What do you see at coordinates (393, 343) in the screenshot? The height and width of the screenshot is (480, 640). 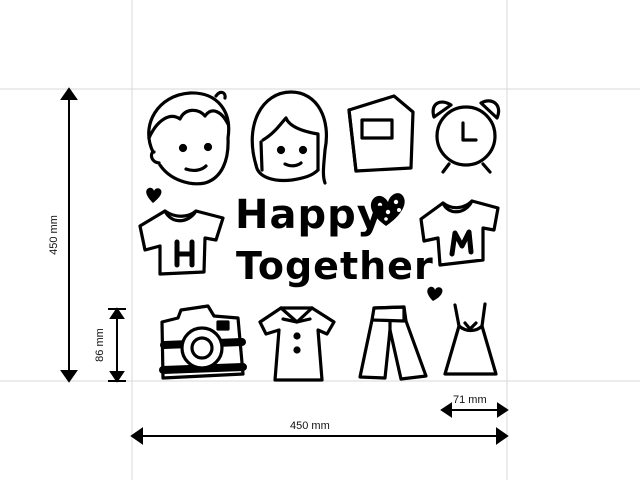 I see `pants-icon` at bounding box center [393, 343].